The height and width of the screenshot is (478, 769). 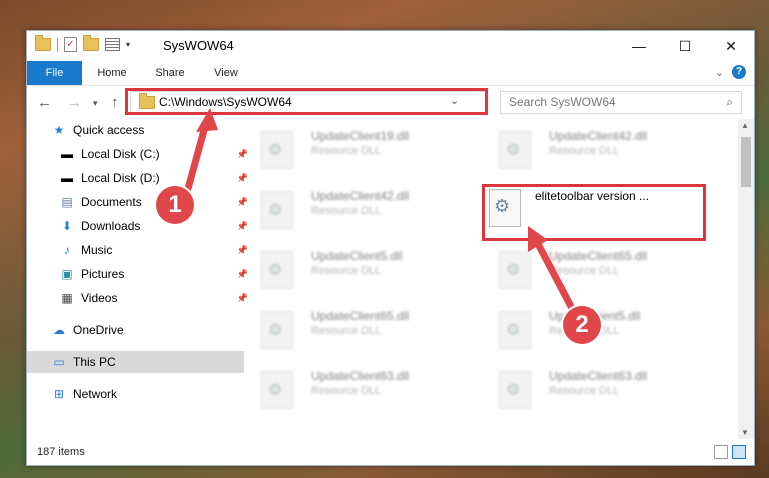 What do you see at coordinates (111, 226) in the screenshot?
I see `nav-label: Downloads` at bounding box center [111, 226].